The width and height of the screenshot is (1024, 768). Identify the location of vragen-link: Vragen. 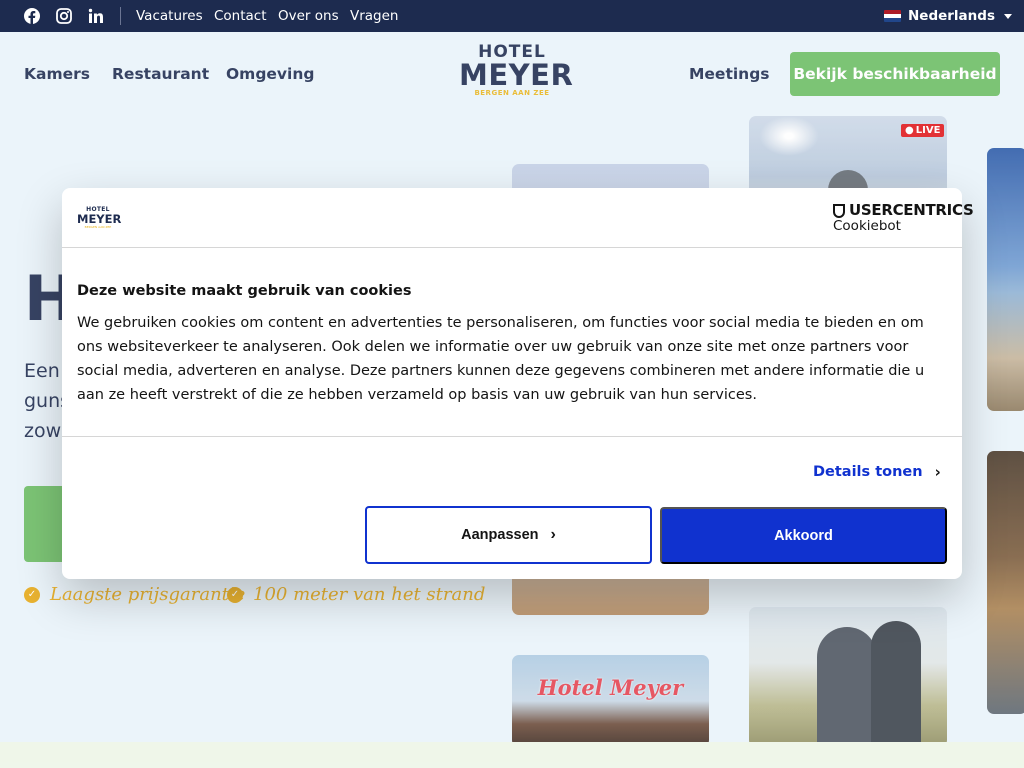
(374, 16).